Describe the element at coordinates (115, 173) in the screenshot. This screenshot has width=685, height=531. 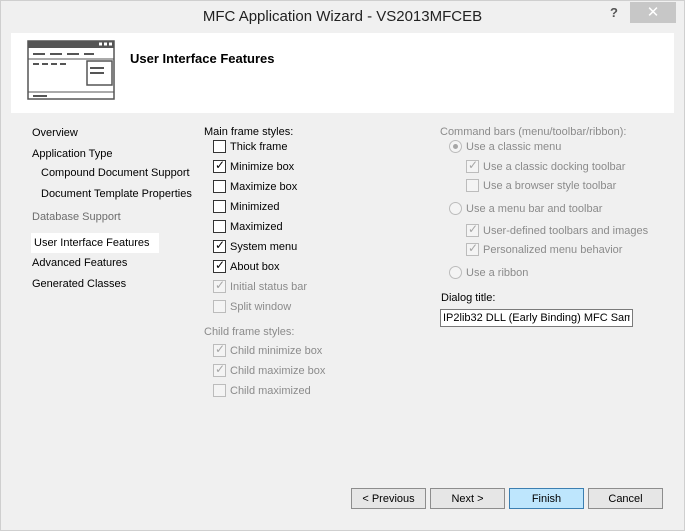
I see `nav-item-compound-document-support: Compound Document Support` at that location.